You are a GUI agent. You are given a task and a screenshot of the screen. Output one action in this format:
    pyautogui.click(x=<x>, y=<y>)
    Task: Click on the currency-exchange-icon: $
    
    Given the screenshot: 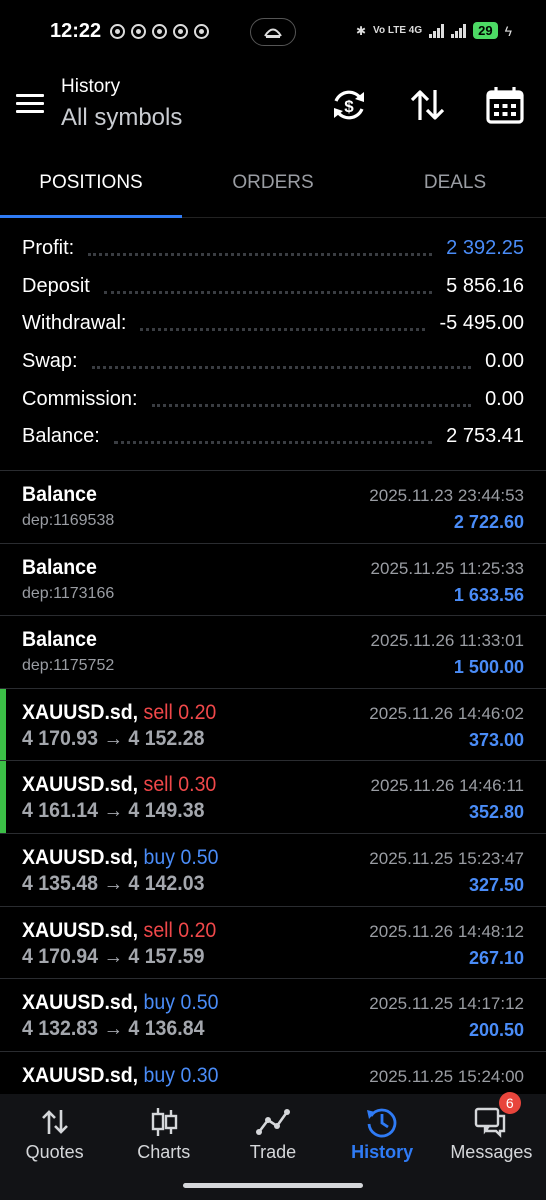 What is the action you would take?
    pyautogui.click(x=349, y=105)
    